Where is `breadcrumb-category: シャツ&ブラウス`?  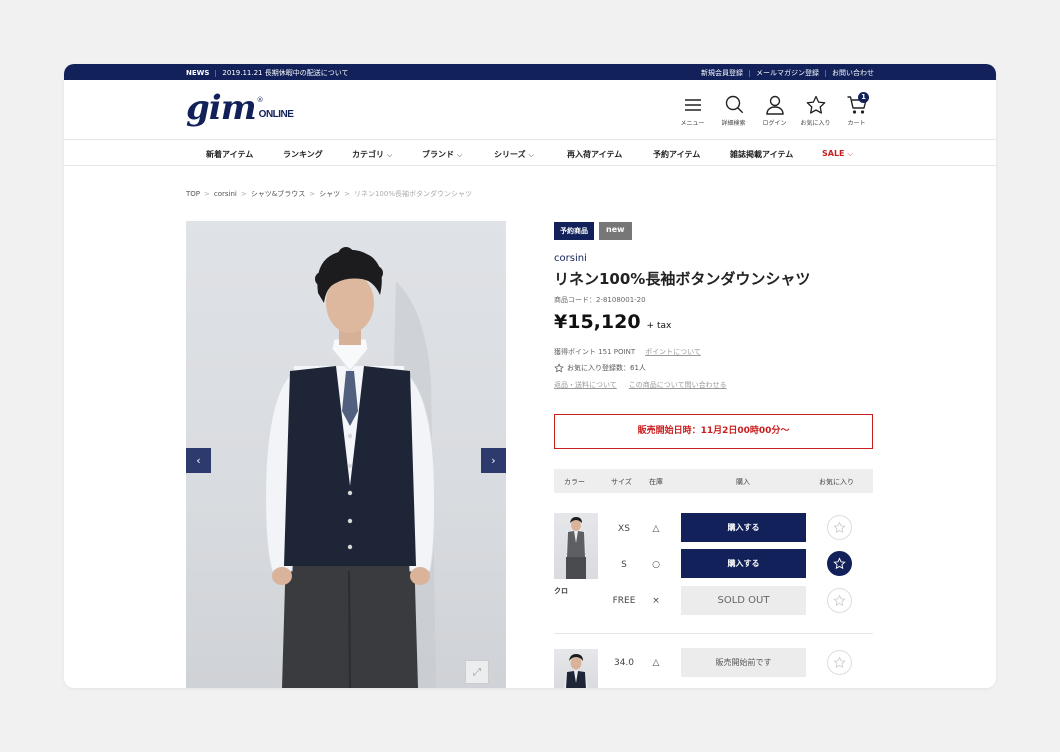
breadcrumb-category: シャツ&ブラウス is located at coordinates (278, 194).